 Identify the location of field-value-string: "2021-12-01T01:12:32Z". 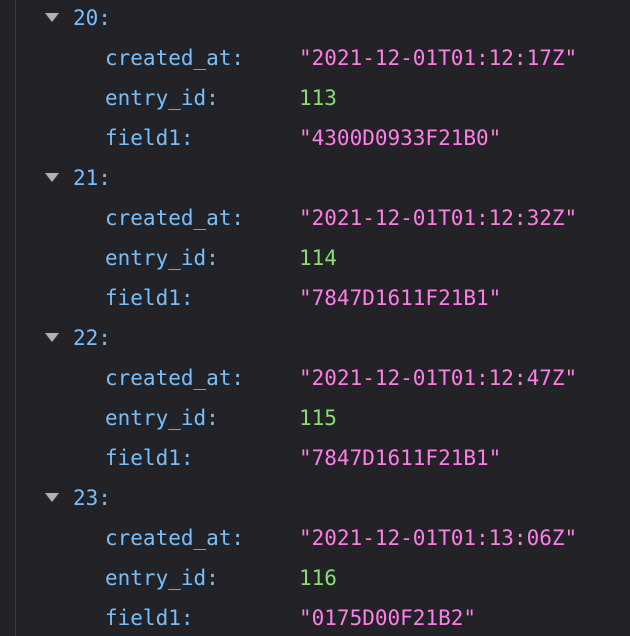
(438, 218).